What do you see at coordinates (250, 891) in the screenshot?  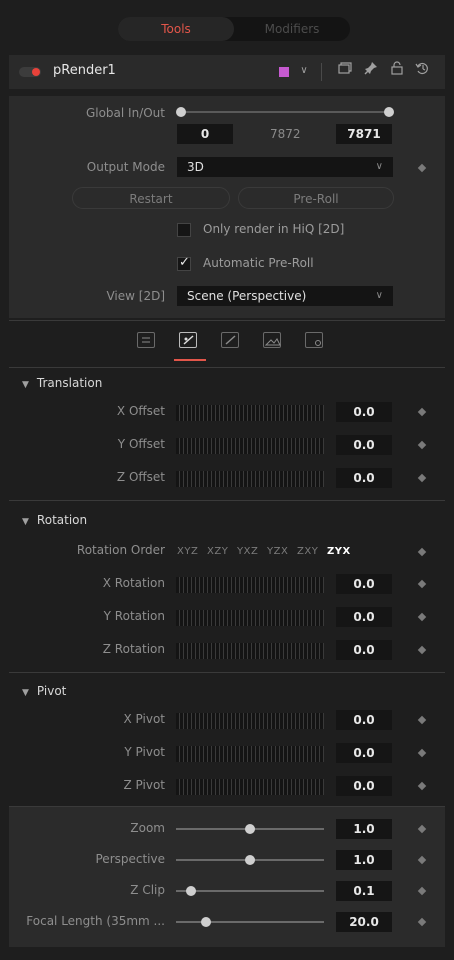 I see `zclip-slider-track` at bounding box center [250, 891].